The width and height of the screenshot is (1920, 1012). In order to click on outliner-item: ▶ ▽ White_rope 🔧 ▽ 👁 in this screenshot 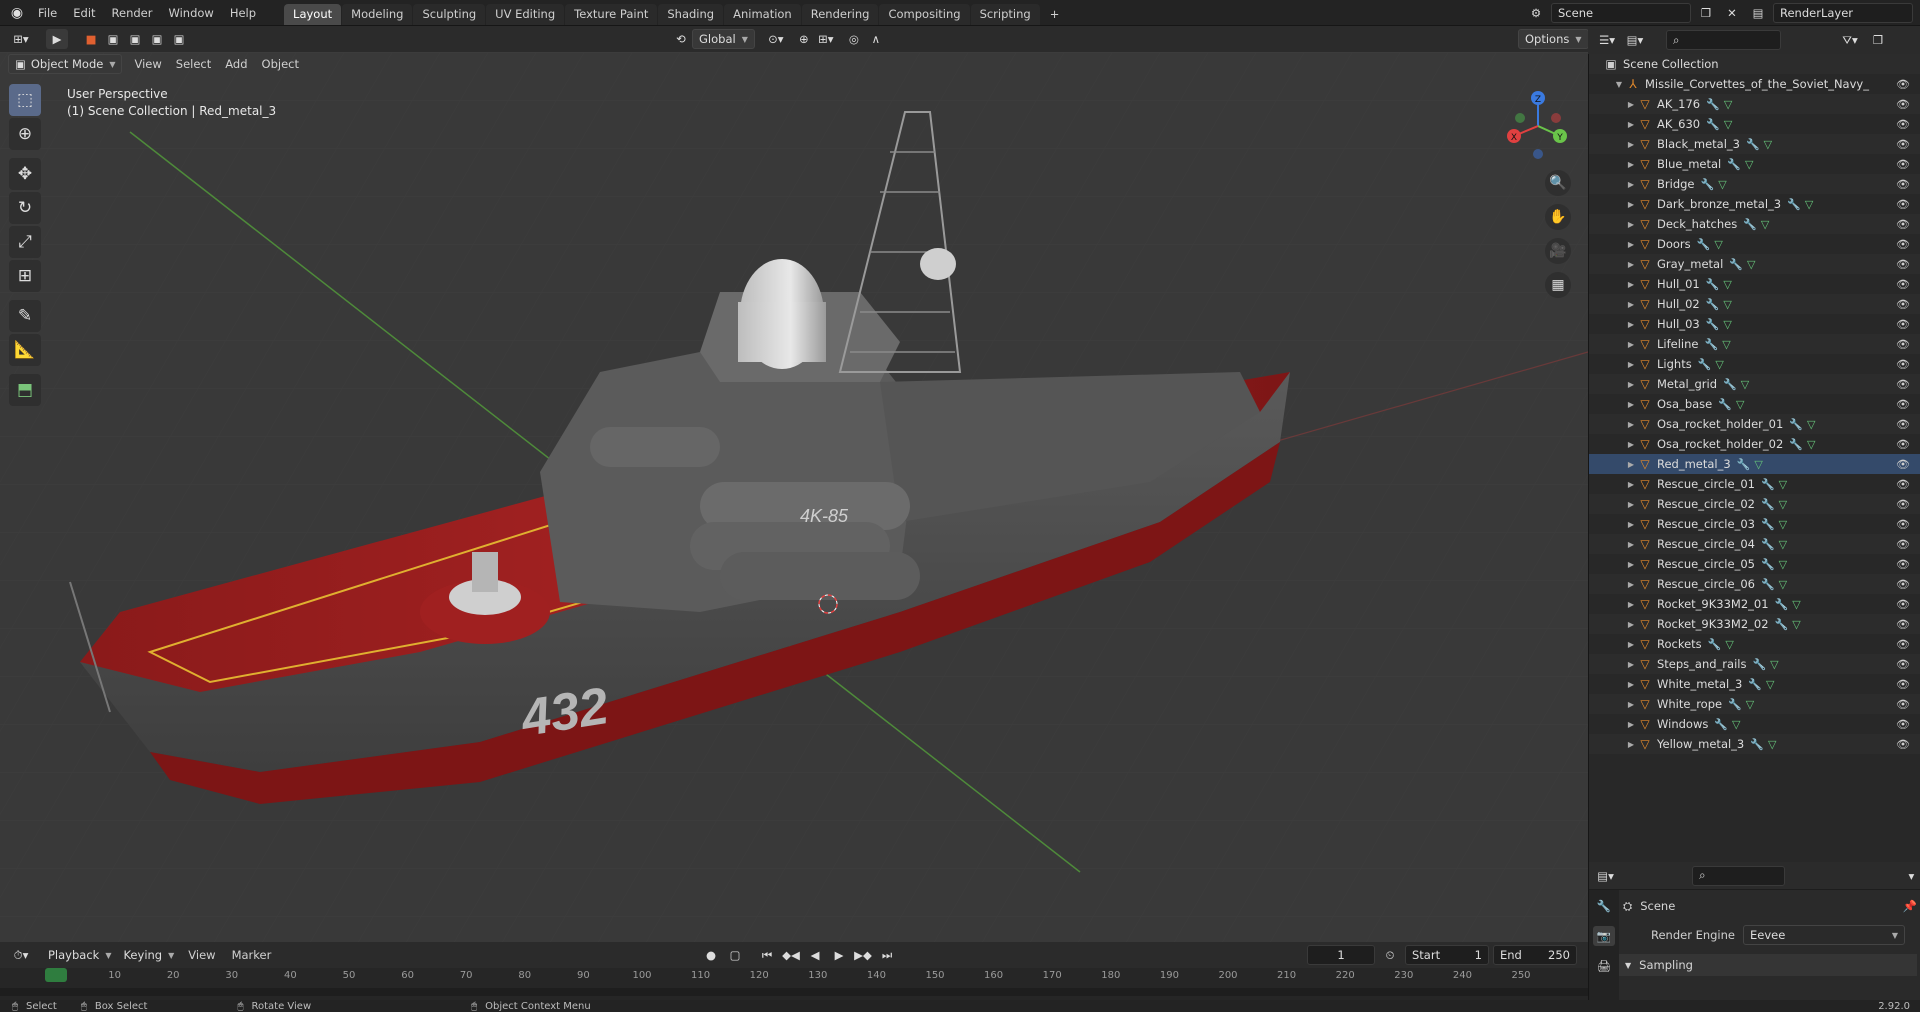, I will do `click(1754, 704)`.